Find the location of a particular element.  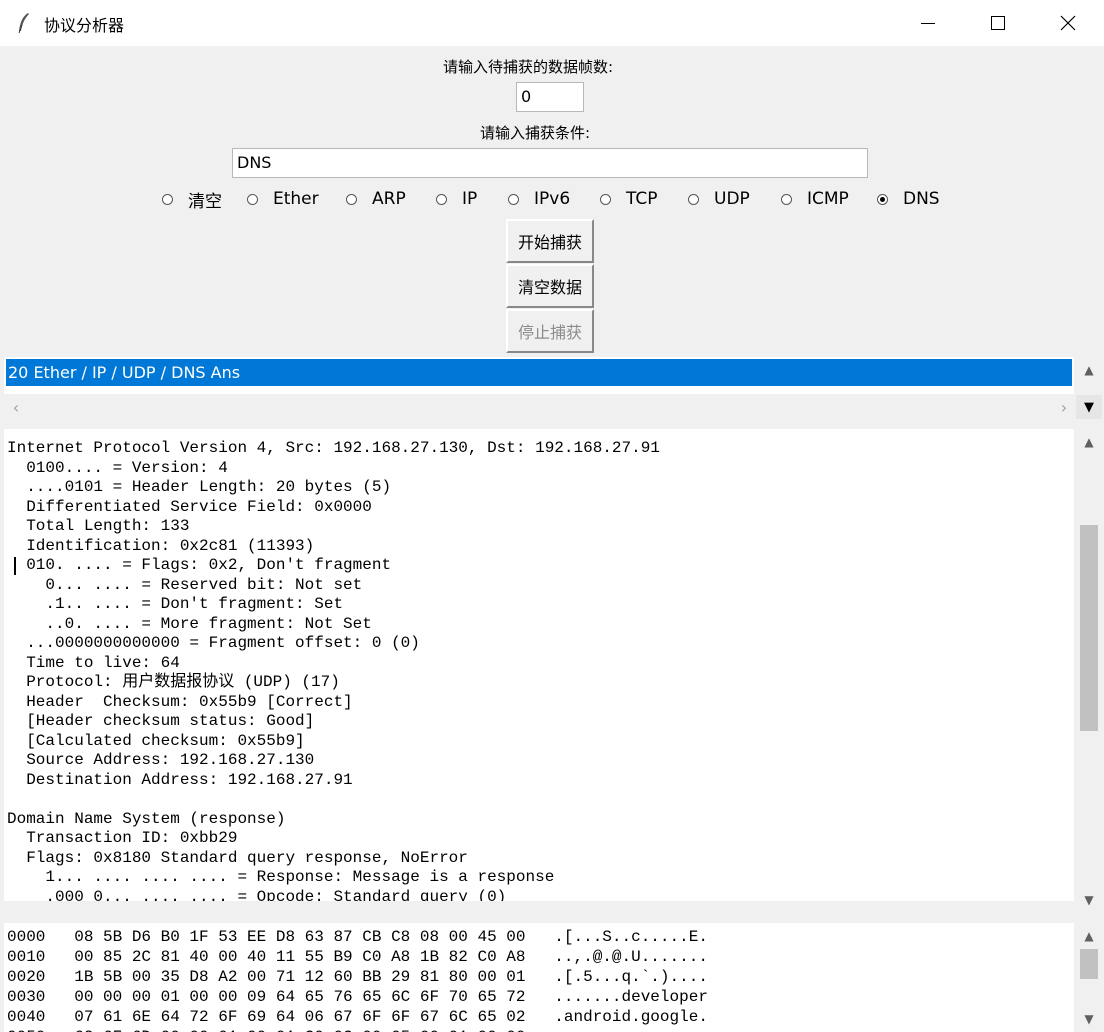

detail-line: Protocol: 用户数据报协议 (UDP) (17) is located at coordinates (183, 682).